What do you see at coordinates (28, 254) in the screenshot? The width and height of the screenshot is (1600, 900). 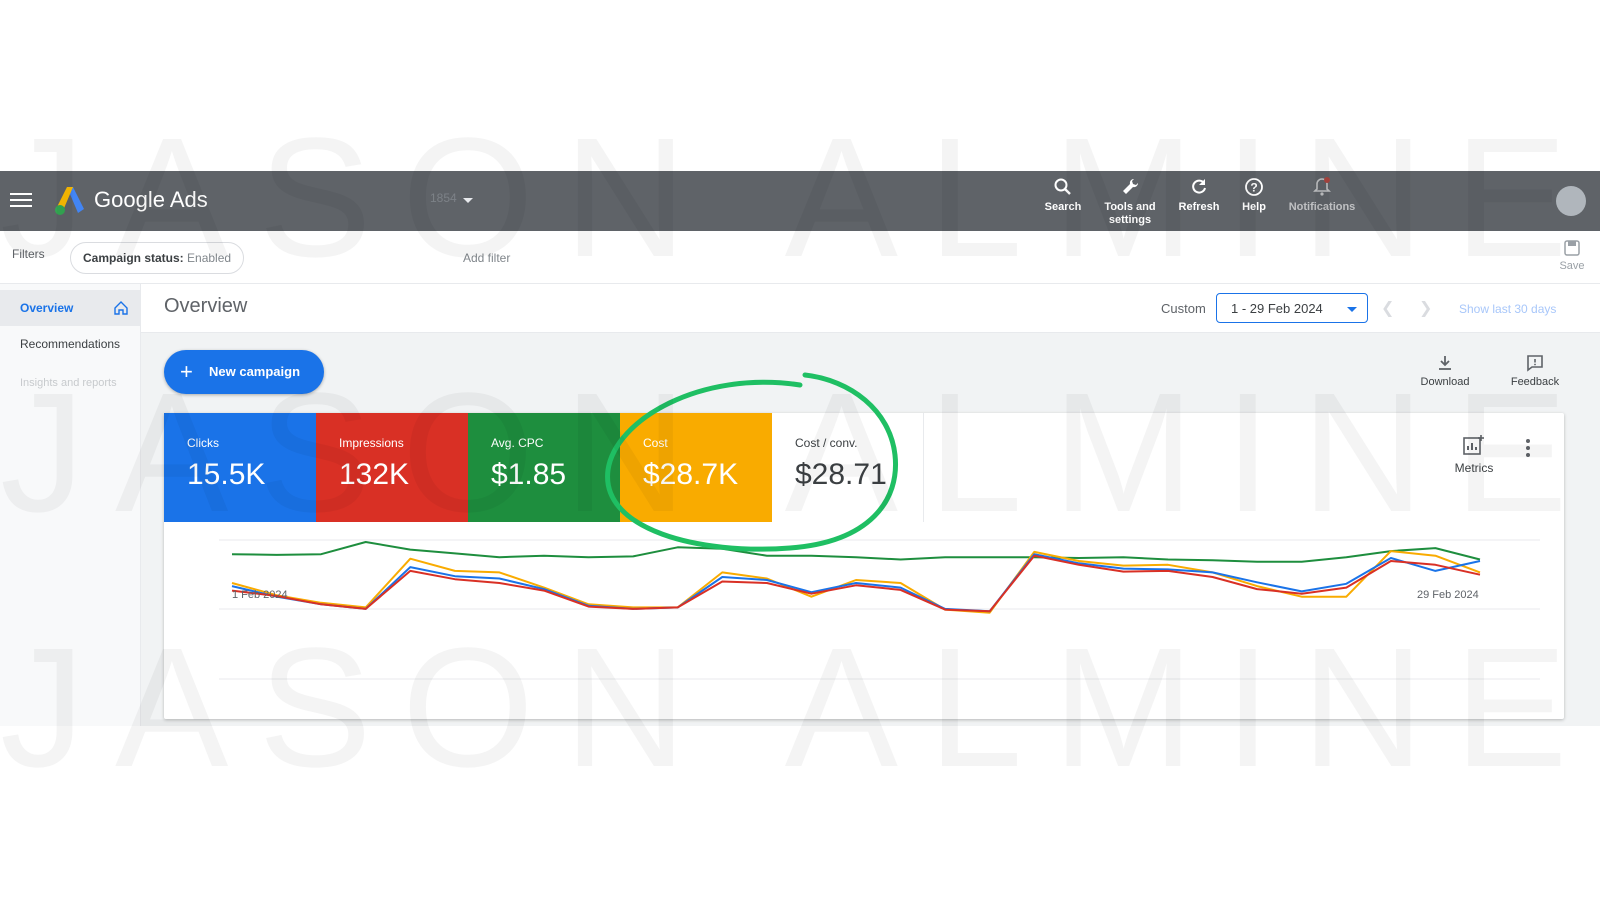 I see `filters-label: Filters` at bounding box center [28, 254].